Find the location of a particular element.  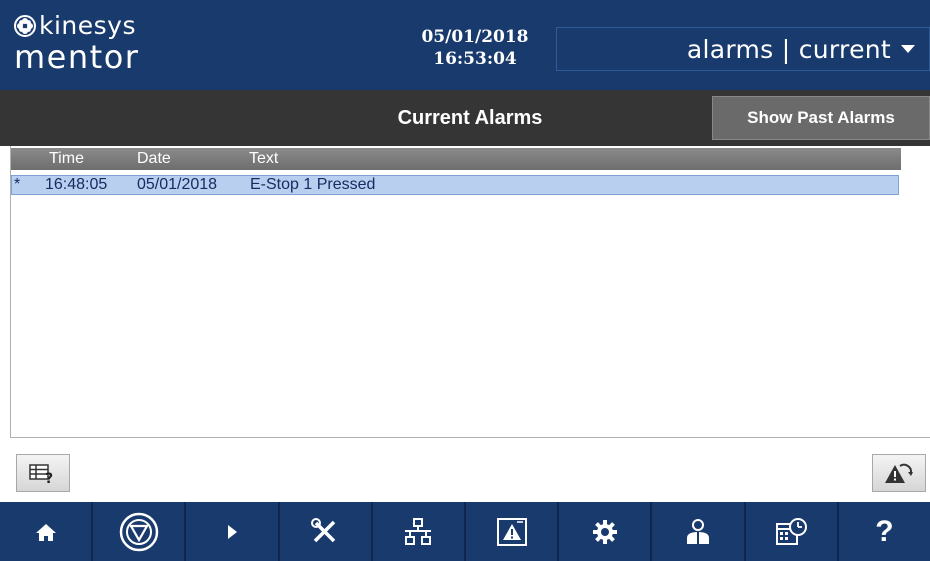

nav-tools-button is located at coordinates (326, 531).